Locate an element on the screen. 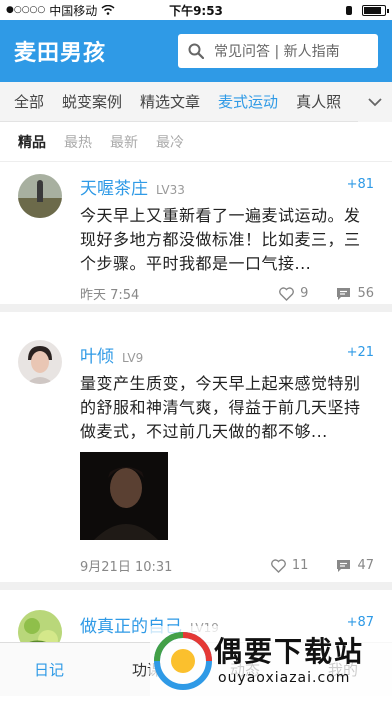 The image size is (392, 718). sort-hottest: 最热 is located at coordinates (78, 142).